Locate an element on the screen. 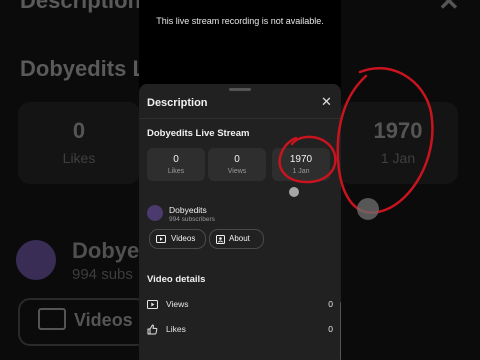 This screenshot has width=480, height=360. bg-avatar is located at coordinates (36, 260).